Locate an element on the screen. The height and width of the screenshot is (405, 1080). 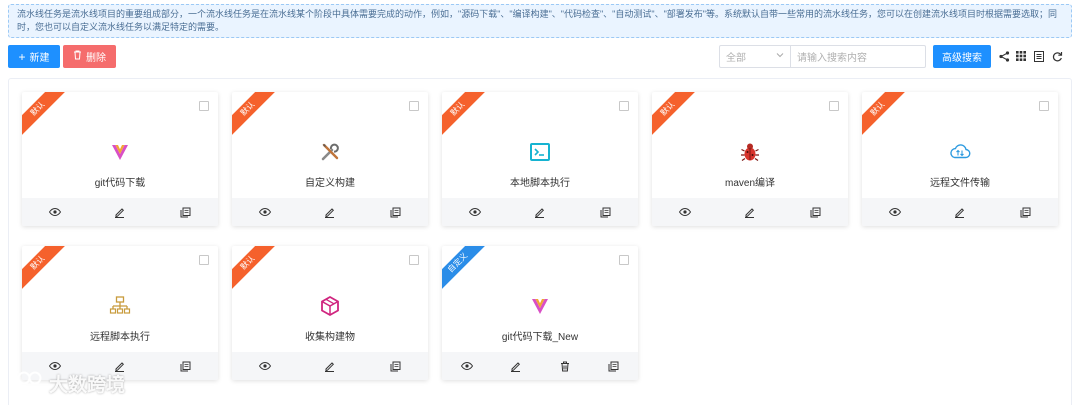
search-input: 请输入搜索内容 is located at coordinates (858, 56).